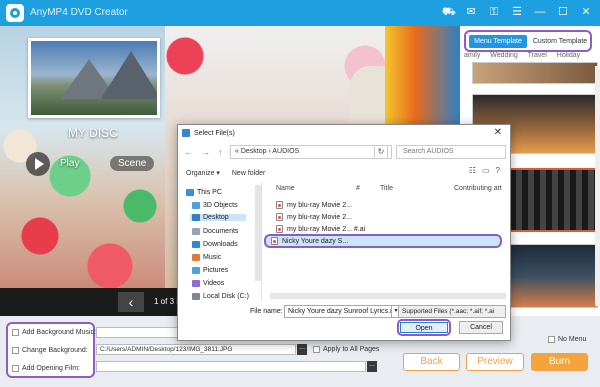  What do you see at coordinates (220, 152) in the screenshot?
I see `up-arrow-icon: ↑` at bounding box center [220, 152].